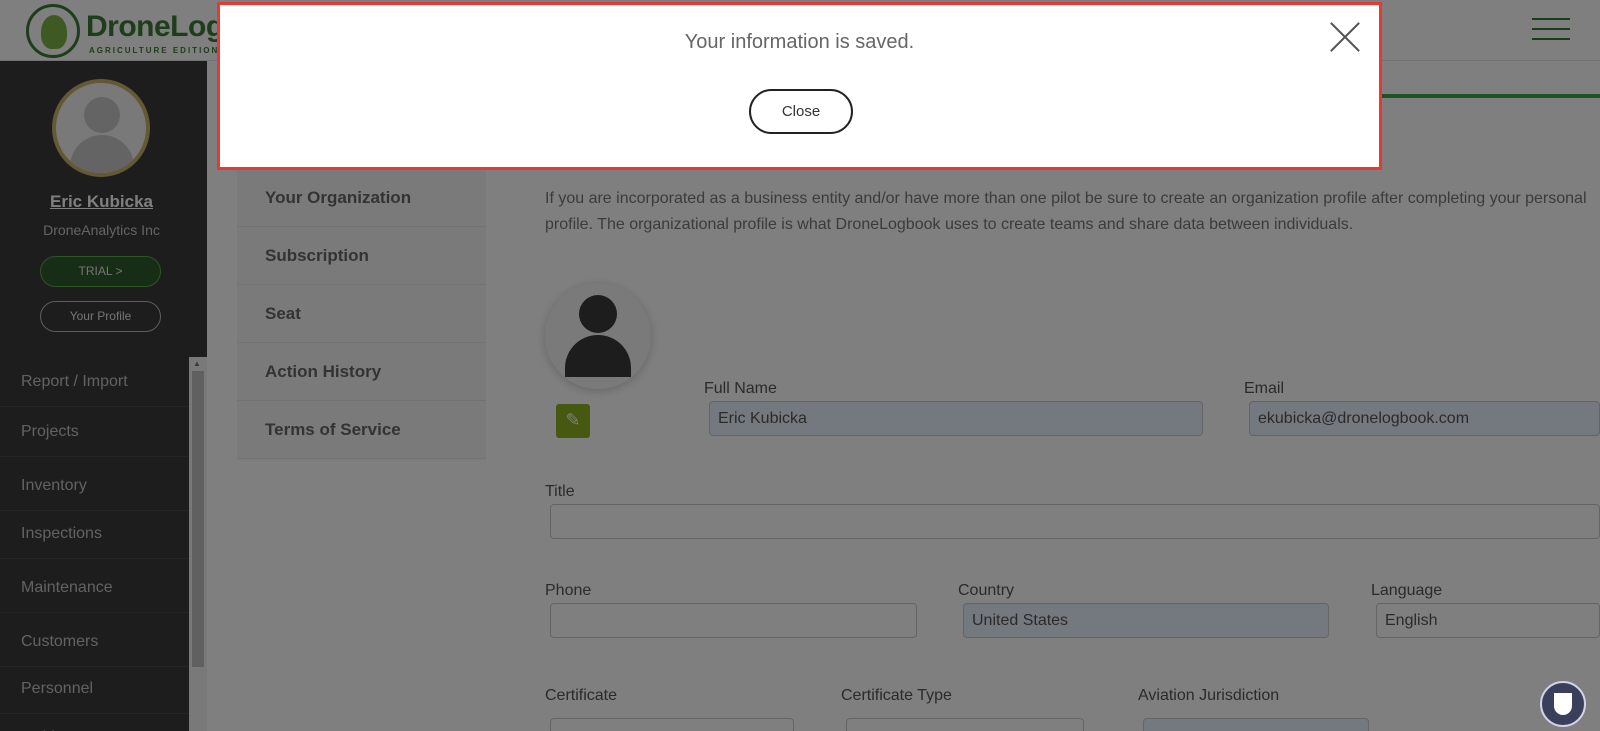 The image size is (1600, 731). I want to click on close-icon, so click(1345, 37).